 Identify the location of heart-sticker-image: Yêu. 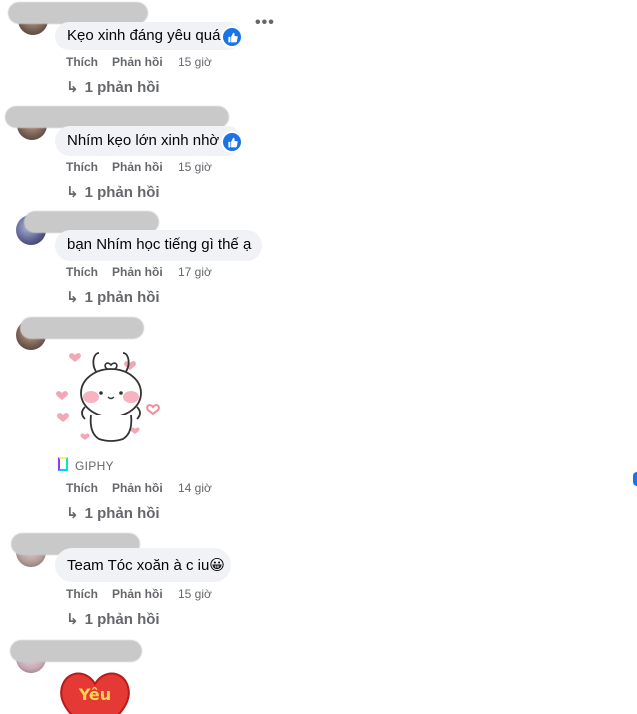
(95, 691).